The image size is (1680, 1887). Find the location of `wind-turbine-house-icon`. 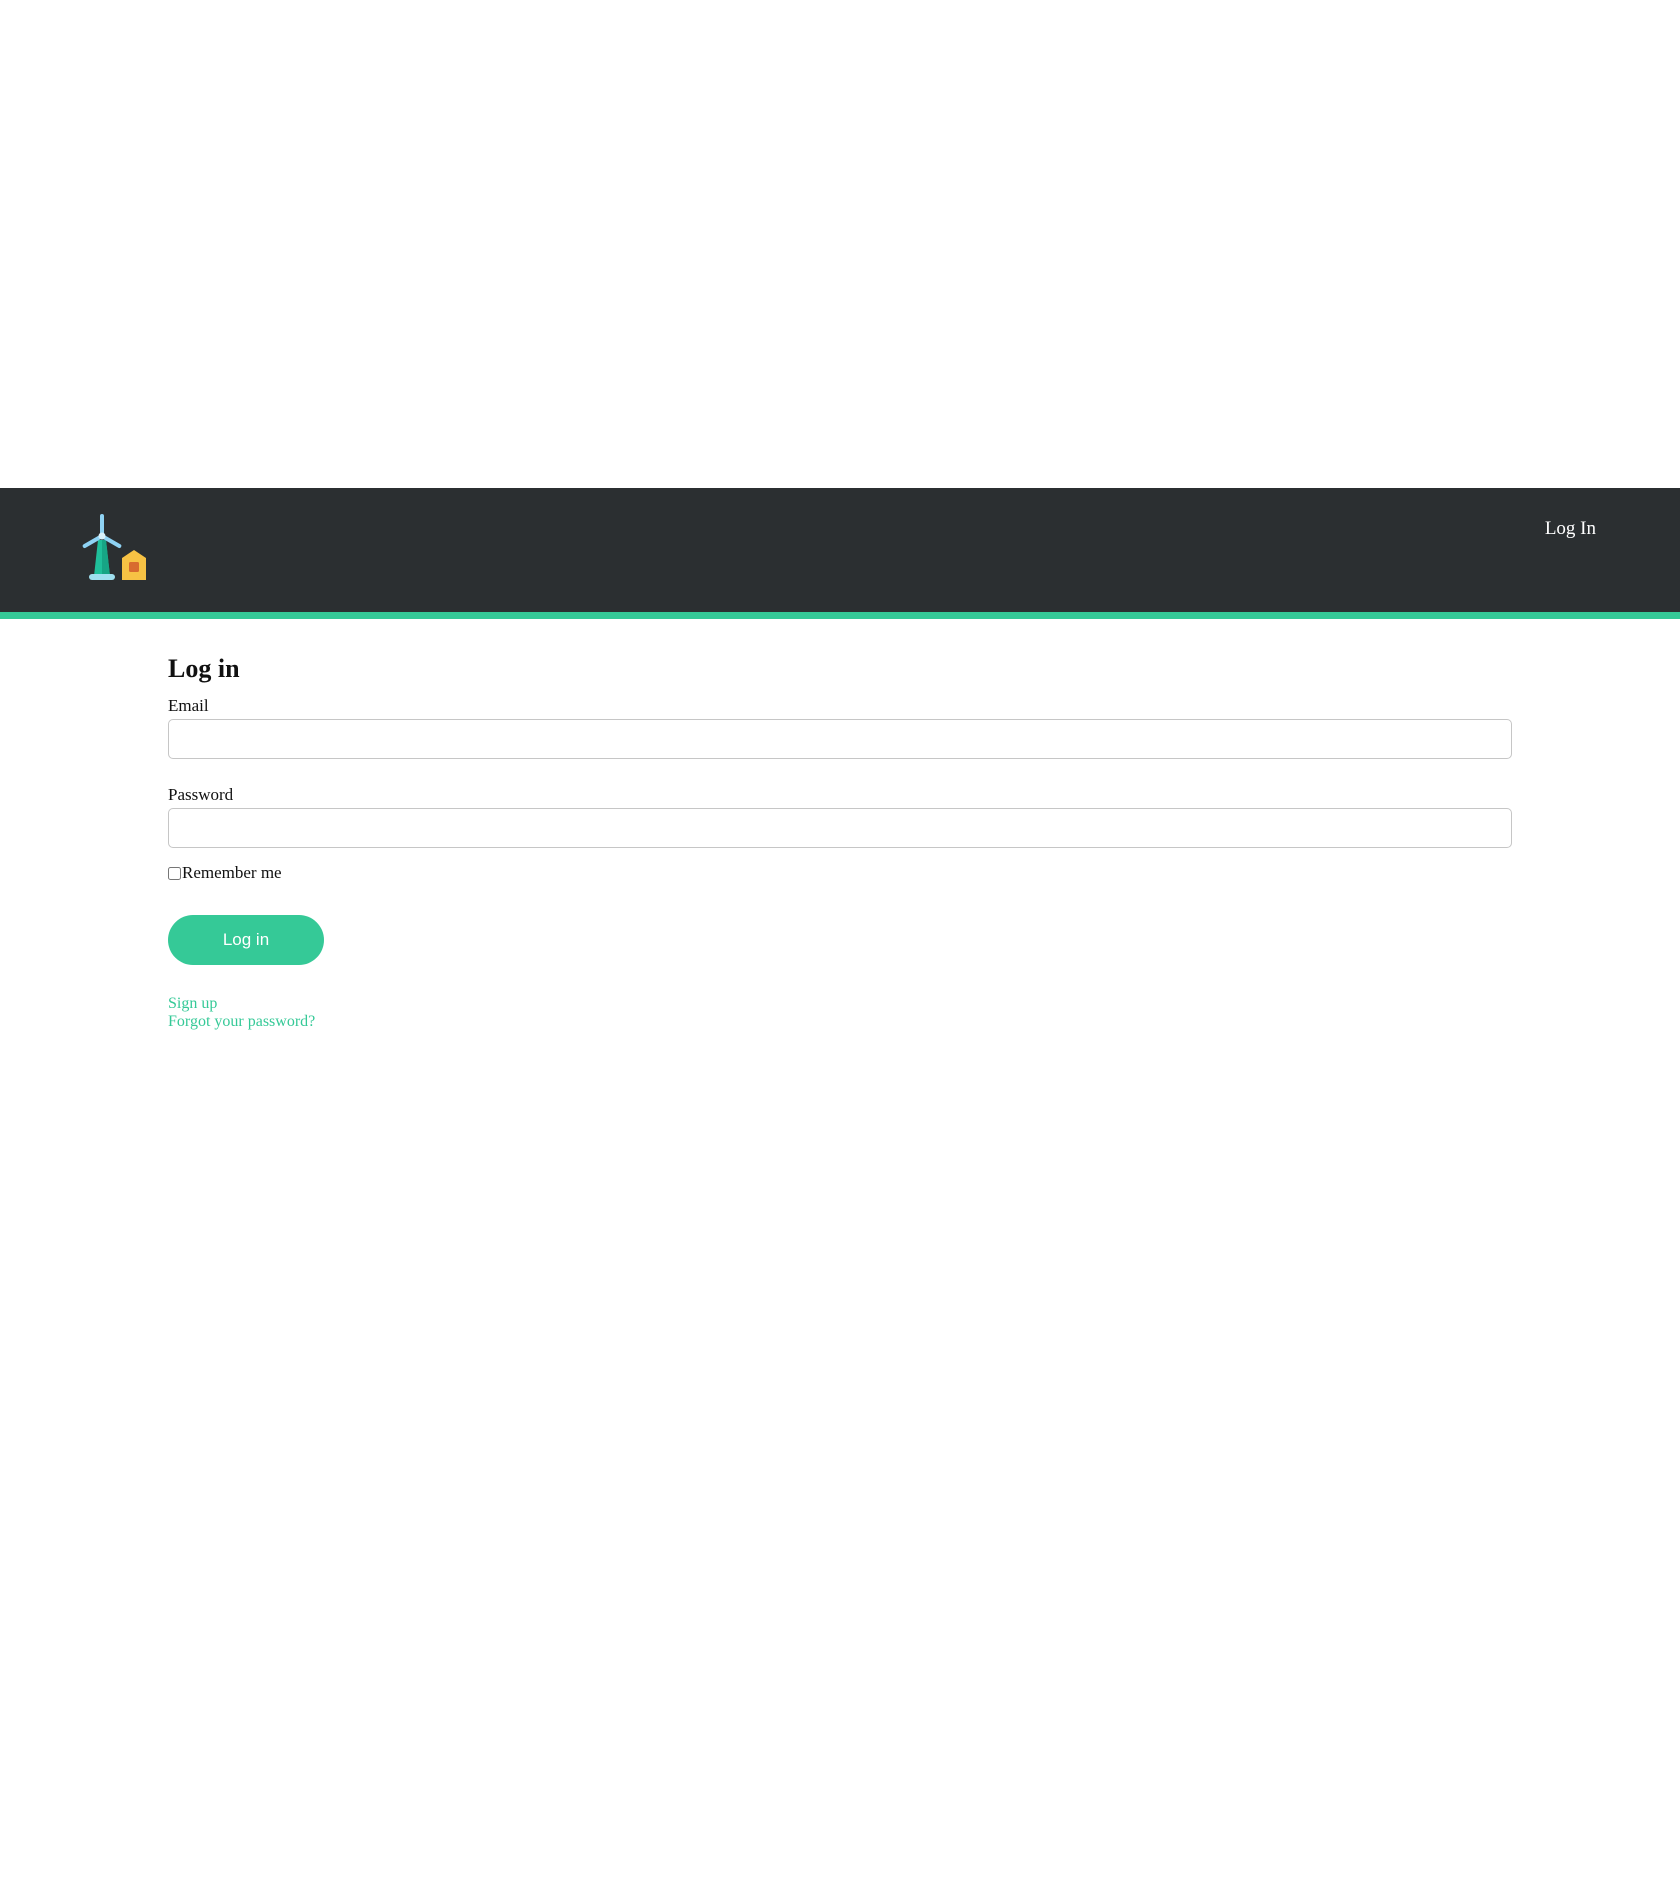

wind-turbine-house-icon is located at coordinates (114, 547).